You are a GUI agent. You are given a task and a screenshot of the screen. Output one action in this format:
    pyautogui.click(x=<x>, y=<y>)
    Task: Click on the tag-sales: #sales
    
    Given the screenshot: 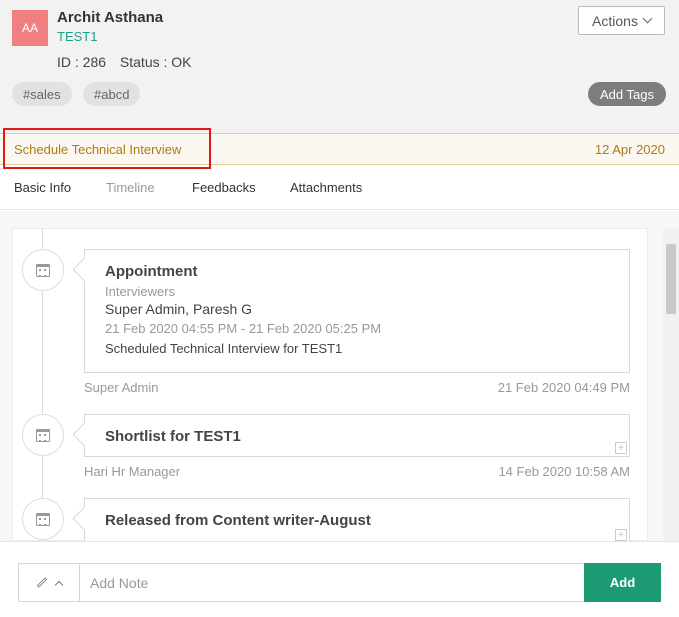 What is the action you would take?
    pyautogui.click(x=42, y=94)
    